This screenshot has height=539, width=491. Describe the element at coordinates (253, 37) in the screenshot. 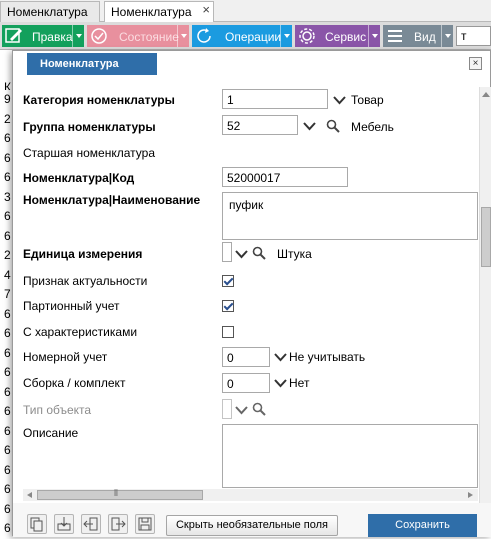

I see `operations-menu-label: Операции` at that location.